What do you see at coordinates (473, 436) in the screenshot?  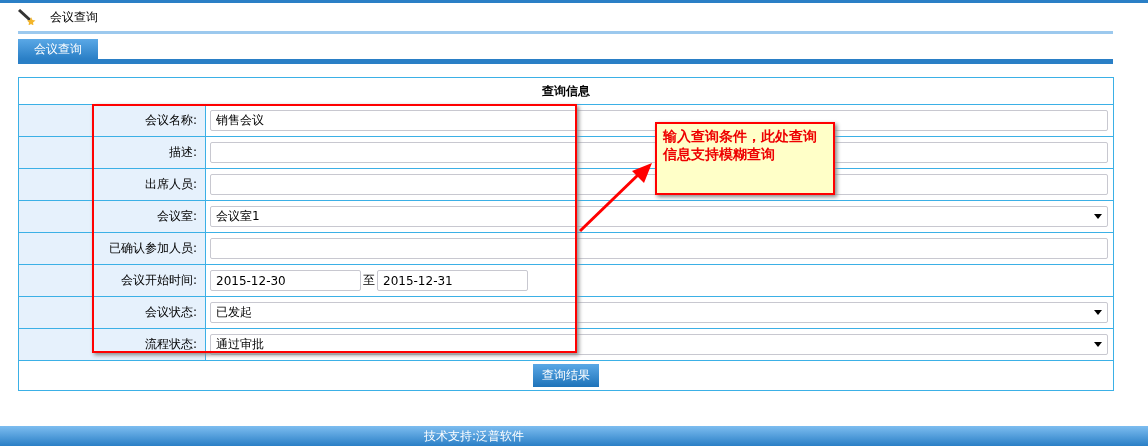 I see `footer-text: 技术支持:泛普软件` at bounding box center [473, 436].